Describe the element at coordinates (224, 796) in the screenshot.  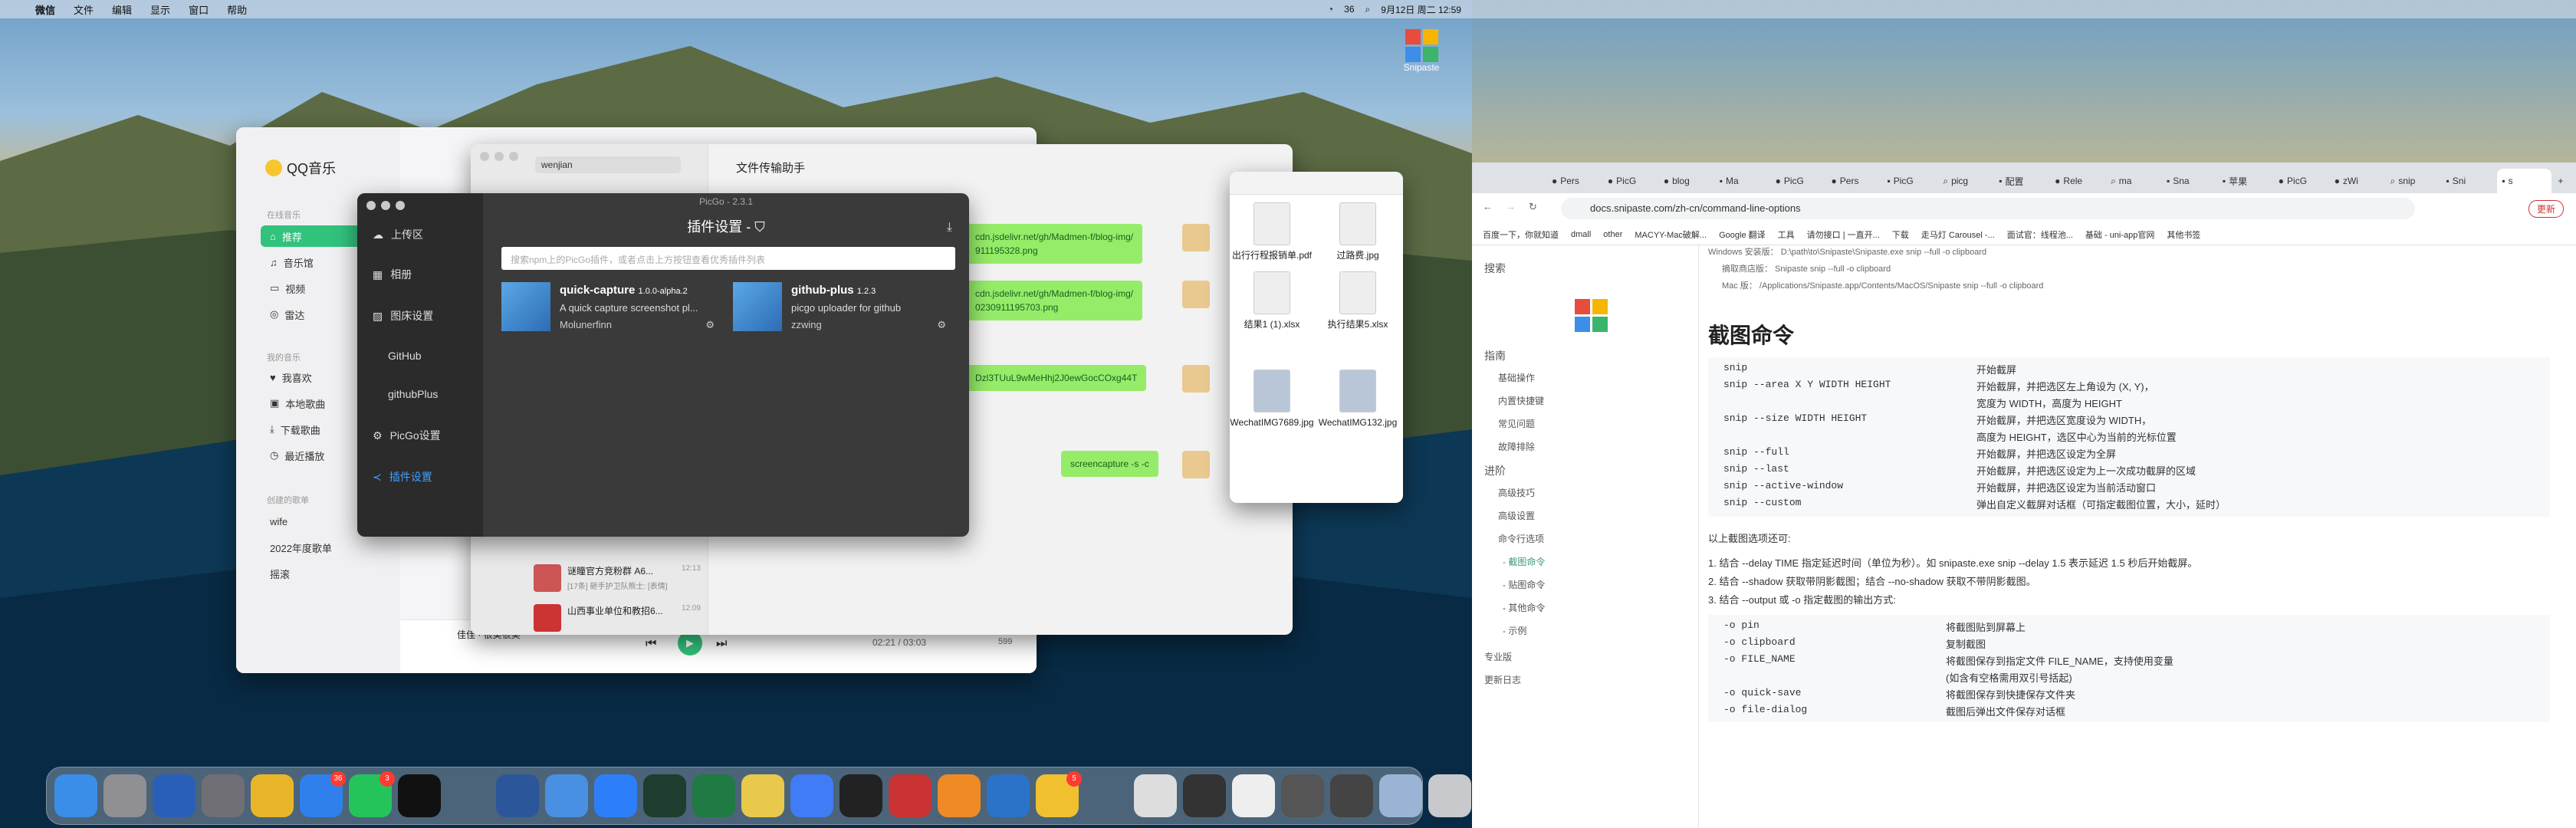
I see `settings-dock-icon` at that location.